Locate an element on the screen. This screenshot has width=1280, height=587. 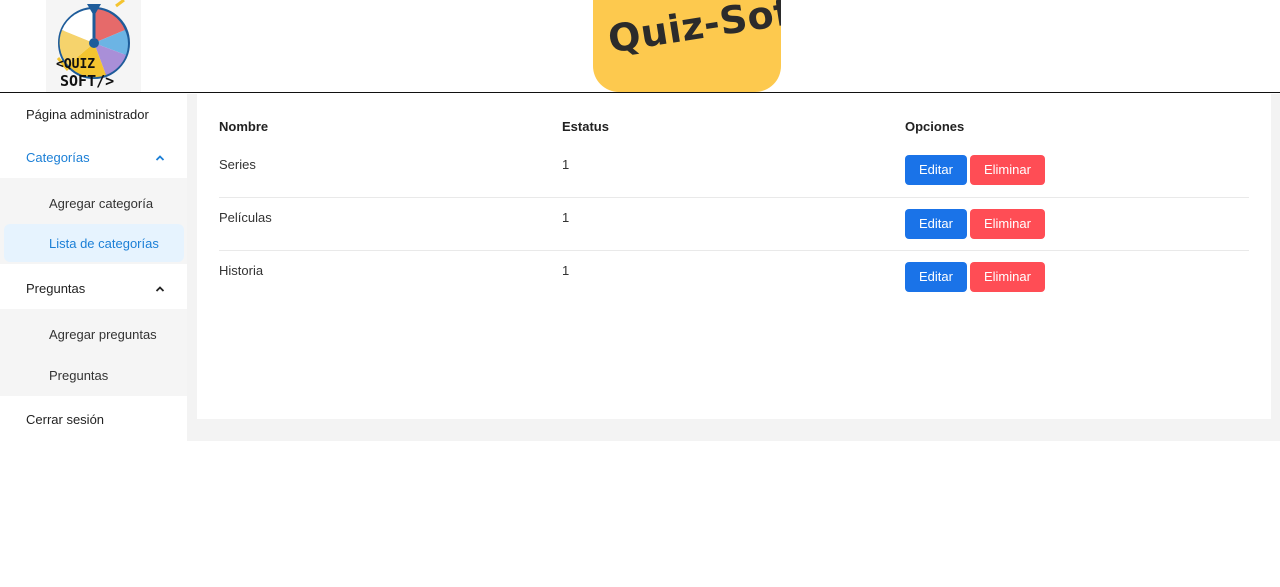
sidebar-item-questions: Preguntas is located at coordinates (93, 288).